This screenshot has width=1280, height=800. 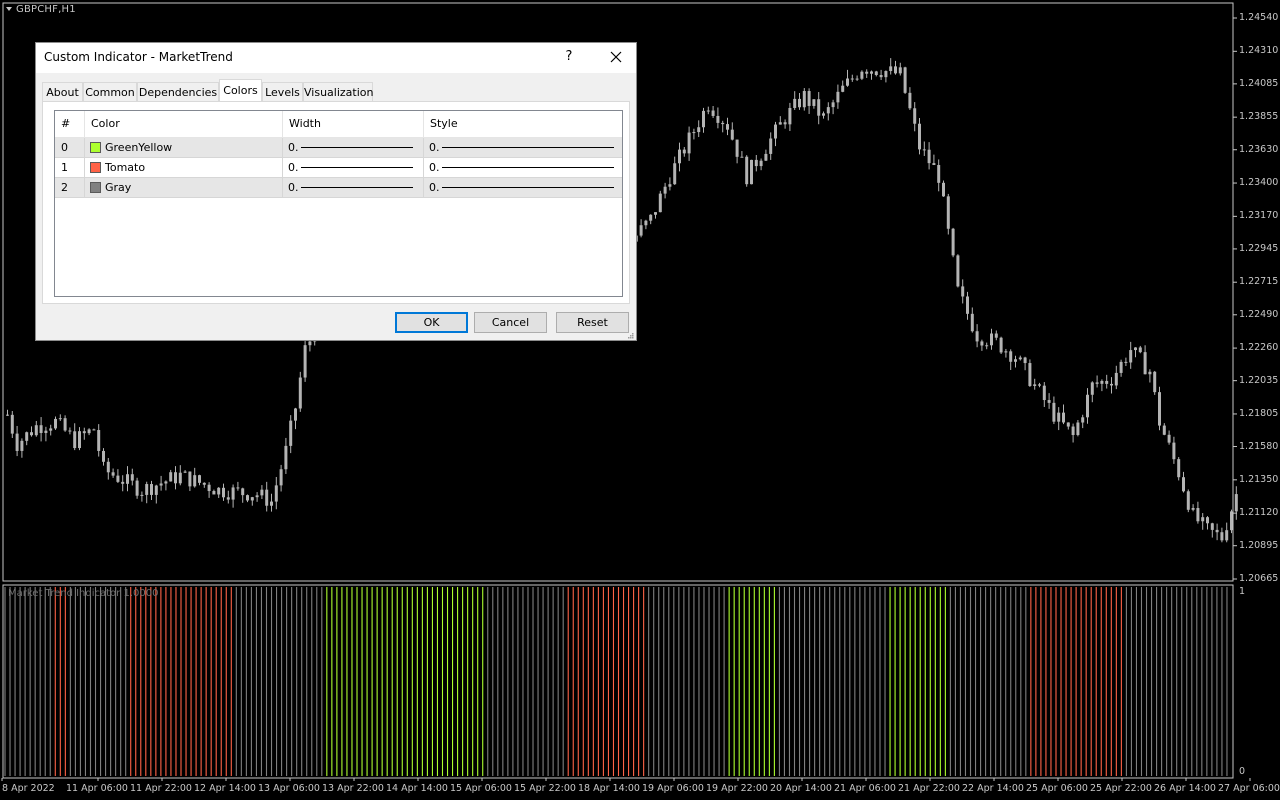 I want to click on price-tick-label: 1.21580, so click(x=1259, y=446).